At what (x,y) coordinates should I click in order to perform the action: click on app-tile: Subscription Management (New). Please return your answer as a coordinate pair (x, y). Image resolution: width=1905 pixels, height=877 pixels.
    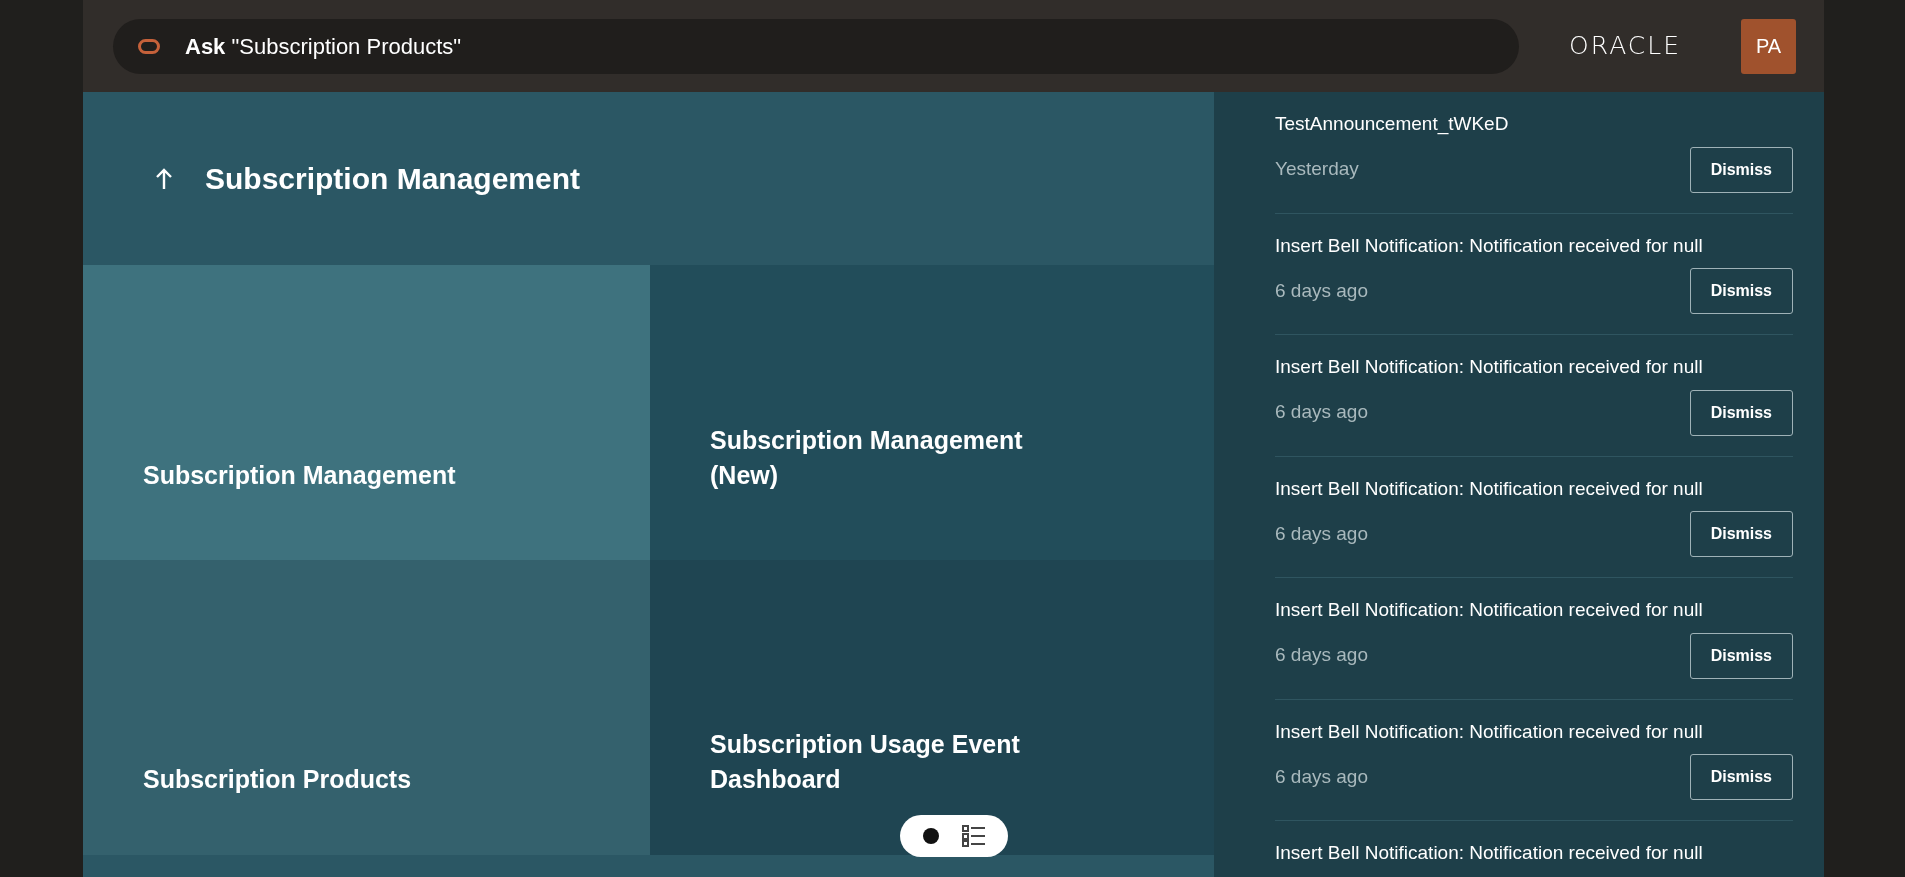
    Looking at the image, I should click on (932, 412).